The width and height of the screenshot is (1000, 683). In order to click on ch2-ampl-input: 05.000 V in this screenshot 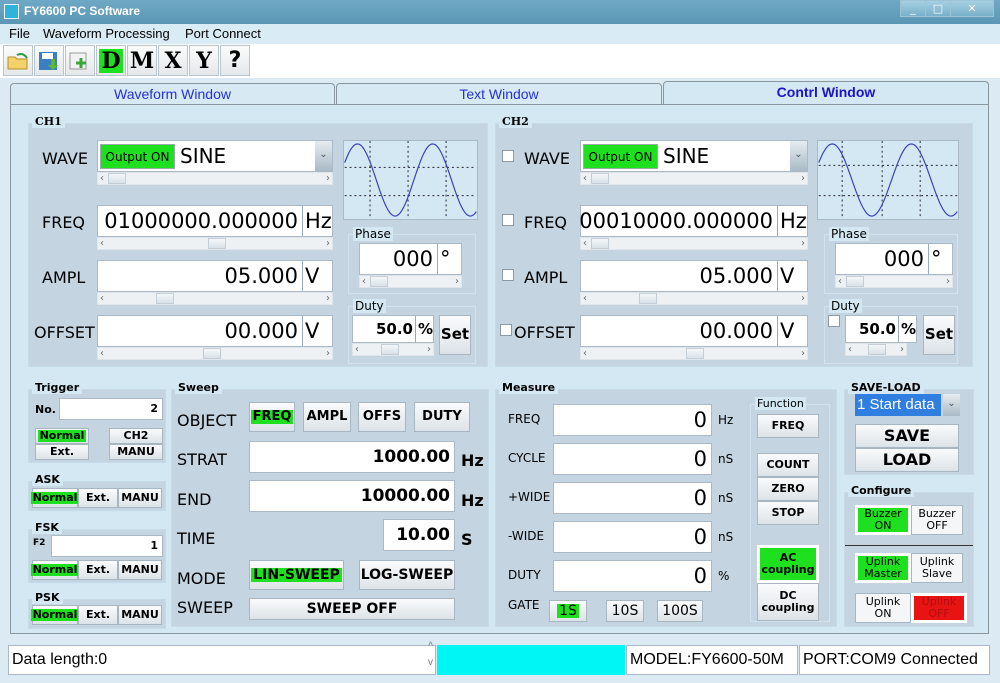, I will do `click(694, 276)`.